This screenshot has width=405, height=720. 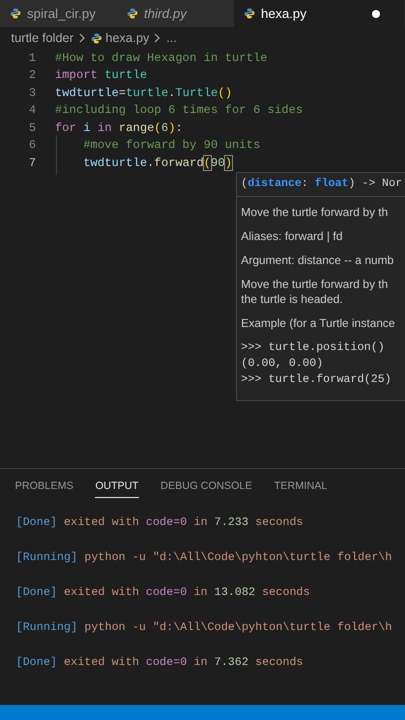 I want to click on line-number: 3, so click(x=32, y=93).